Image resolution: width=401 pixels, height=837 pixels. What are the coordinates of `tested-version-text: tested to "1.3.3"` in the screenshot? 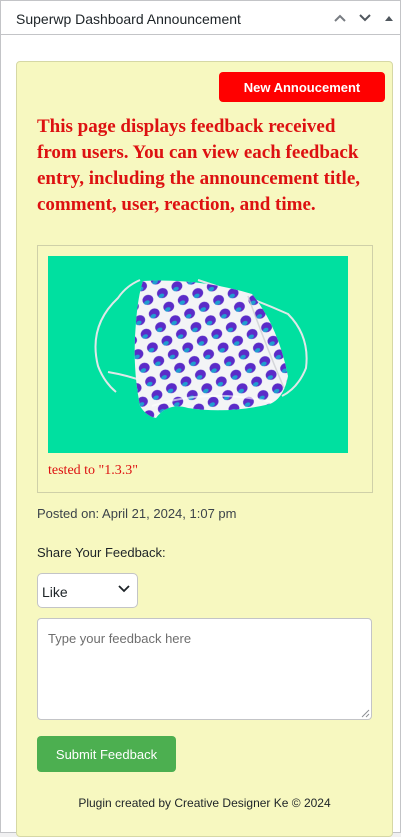 It's located at (93, 470).